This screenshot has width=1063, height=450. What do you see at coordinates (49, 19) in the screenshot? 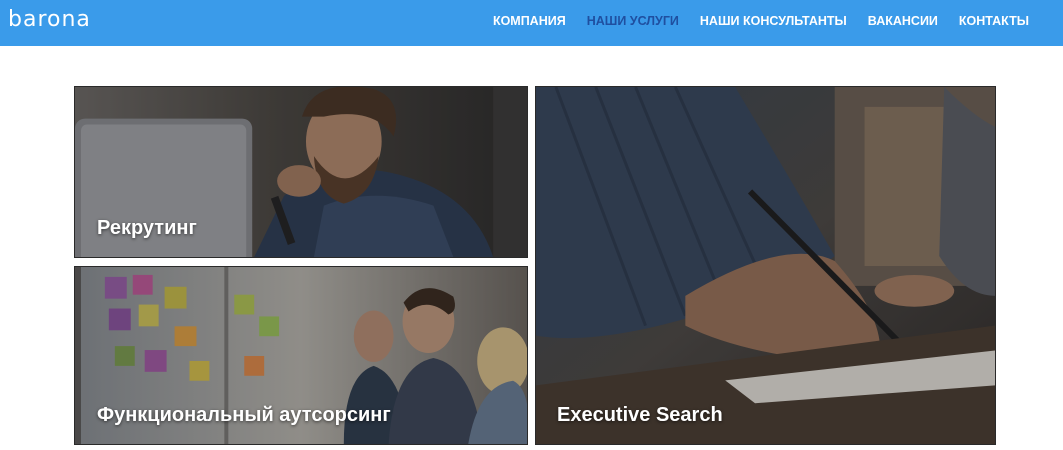
I see `logo: barona` at bounding box center [49, 19].